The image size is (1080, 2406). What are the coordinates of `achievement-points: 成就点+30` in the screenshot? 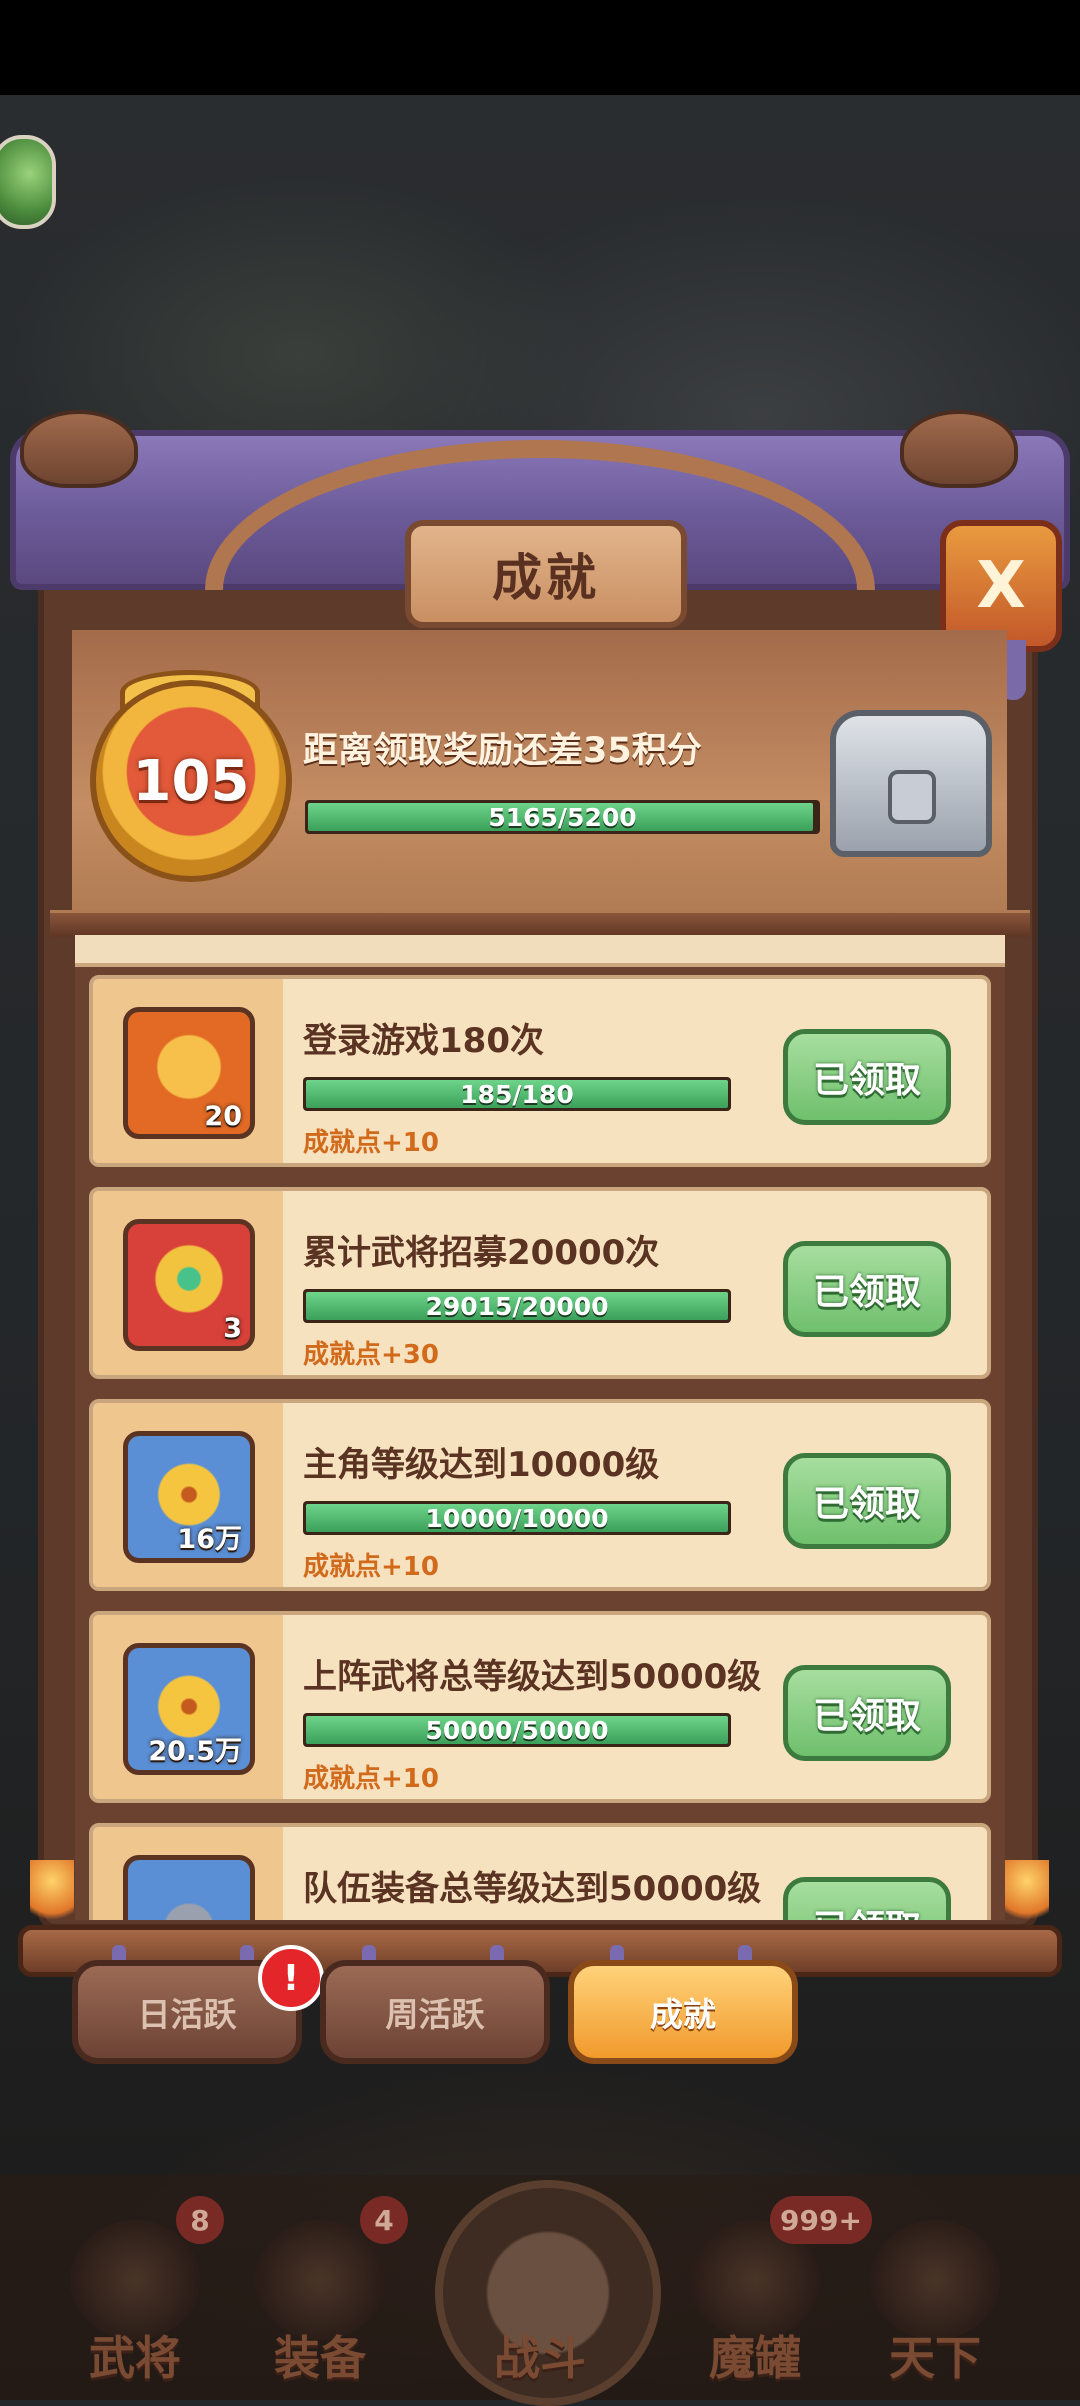 It's located at (371, 1355).